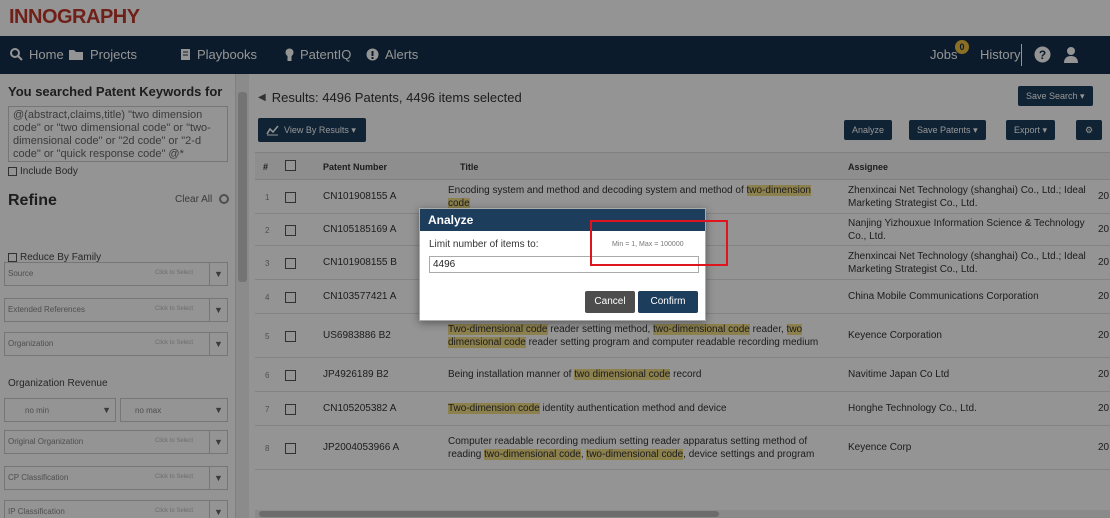 Image resolution: width=1110 pixels, height=518 pixels. What do you see at coordinates (484, 244) in the screenshot?
I see `limit-label: Limit number of items to:` at bounding box center [484, 244].